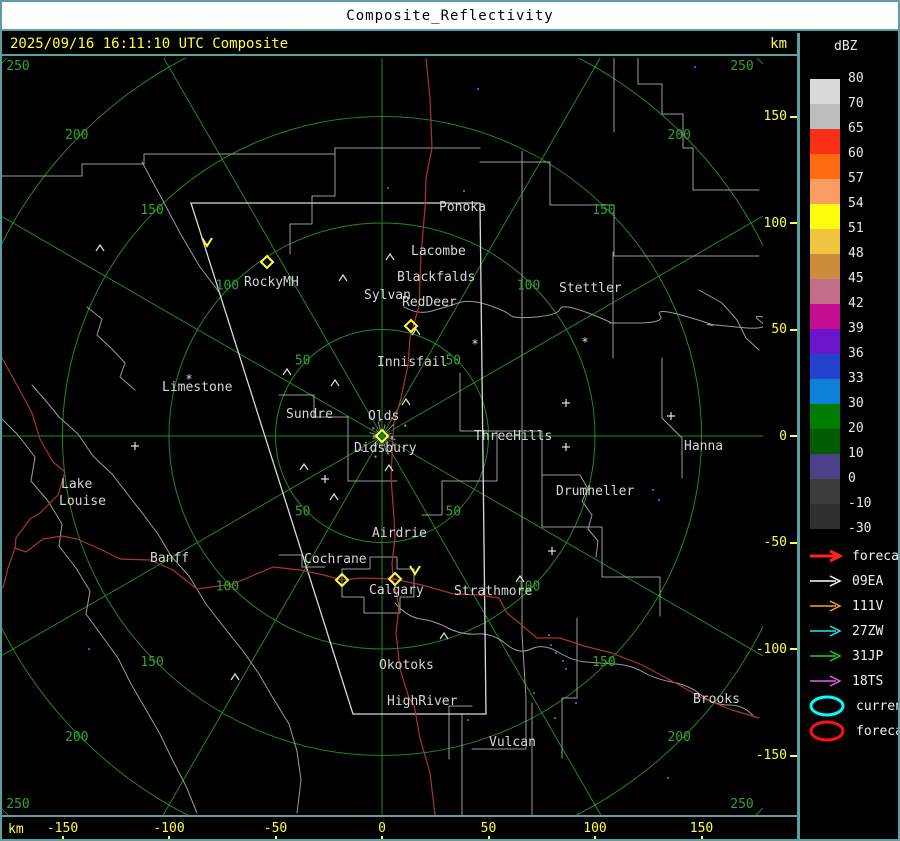 This screenshot has height=841, width=900. I want to click on city-label-blackfalds: Blackfalds, so click(436, 277).